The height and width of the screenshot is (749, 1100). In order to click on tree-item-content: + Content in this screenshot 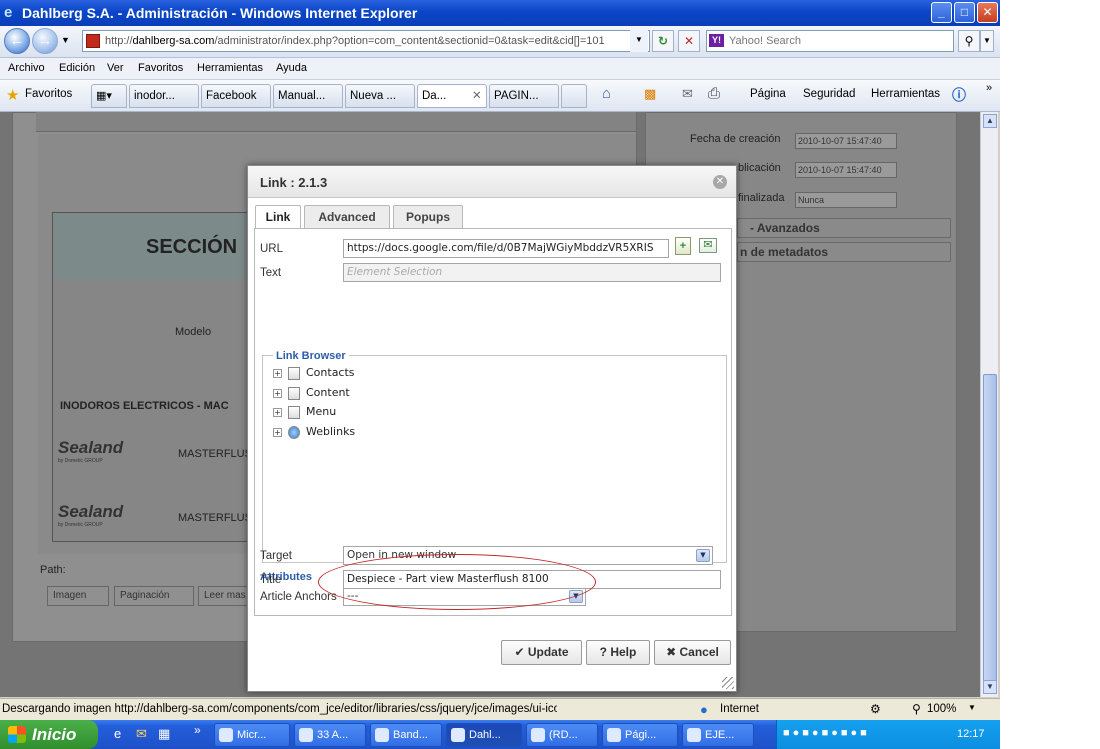, I will do `click(311, 393)`.